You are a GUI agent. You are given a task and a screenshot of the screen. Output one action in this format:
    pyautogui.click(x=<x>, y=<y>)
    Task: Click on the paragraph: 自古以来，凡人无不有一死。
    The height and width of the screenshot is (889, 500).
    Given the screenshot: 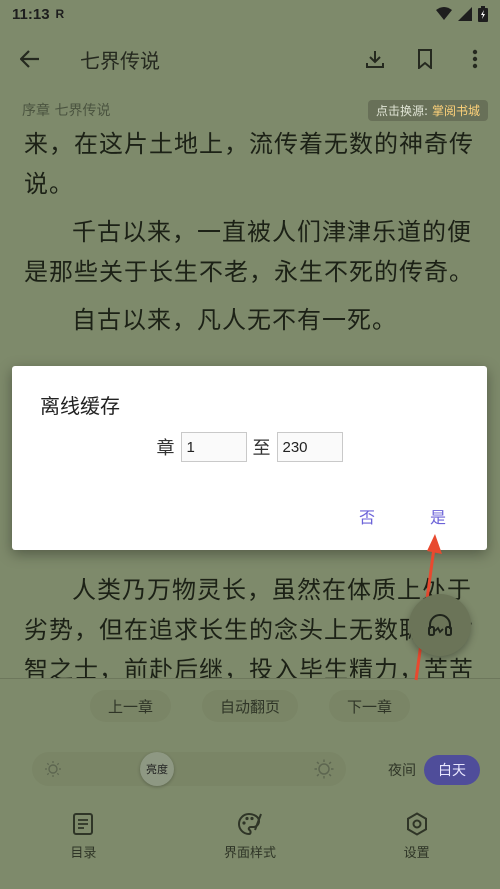 What is the action you would take?
    pyautogui.click(x=234, y=320)
    